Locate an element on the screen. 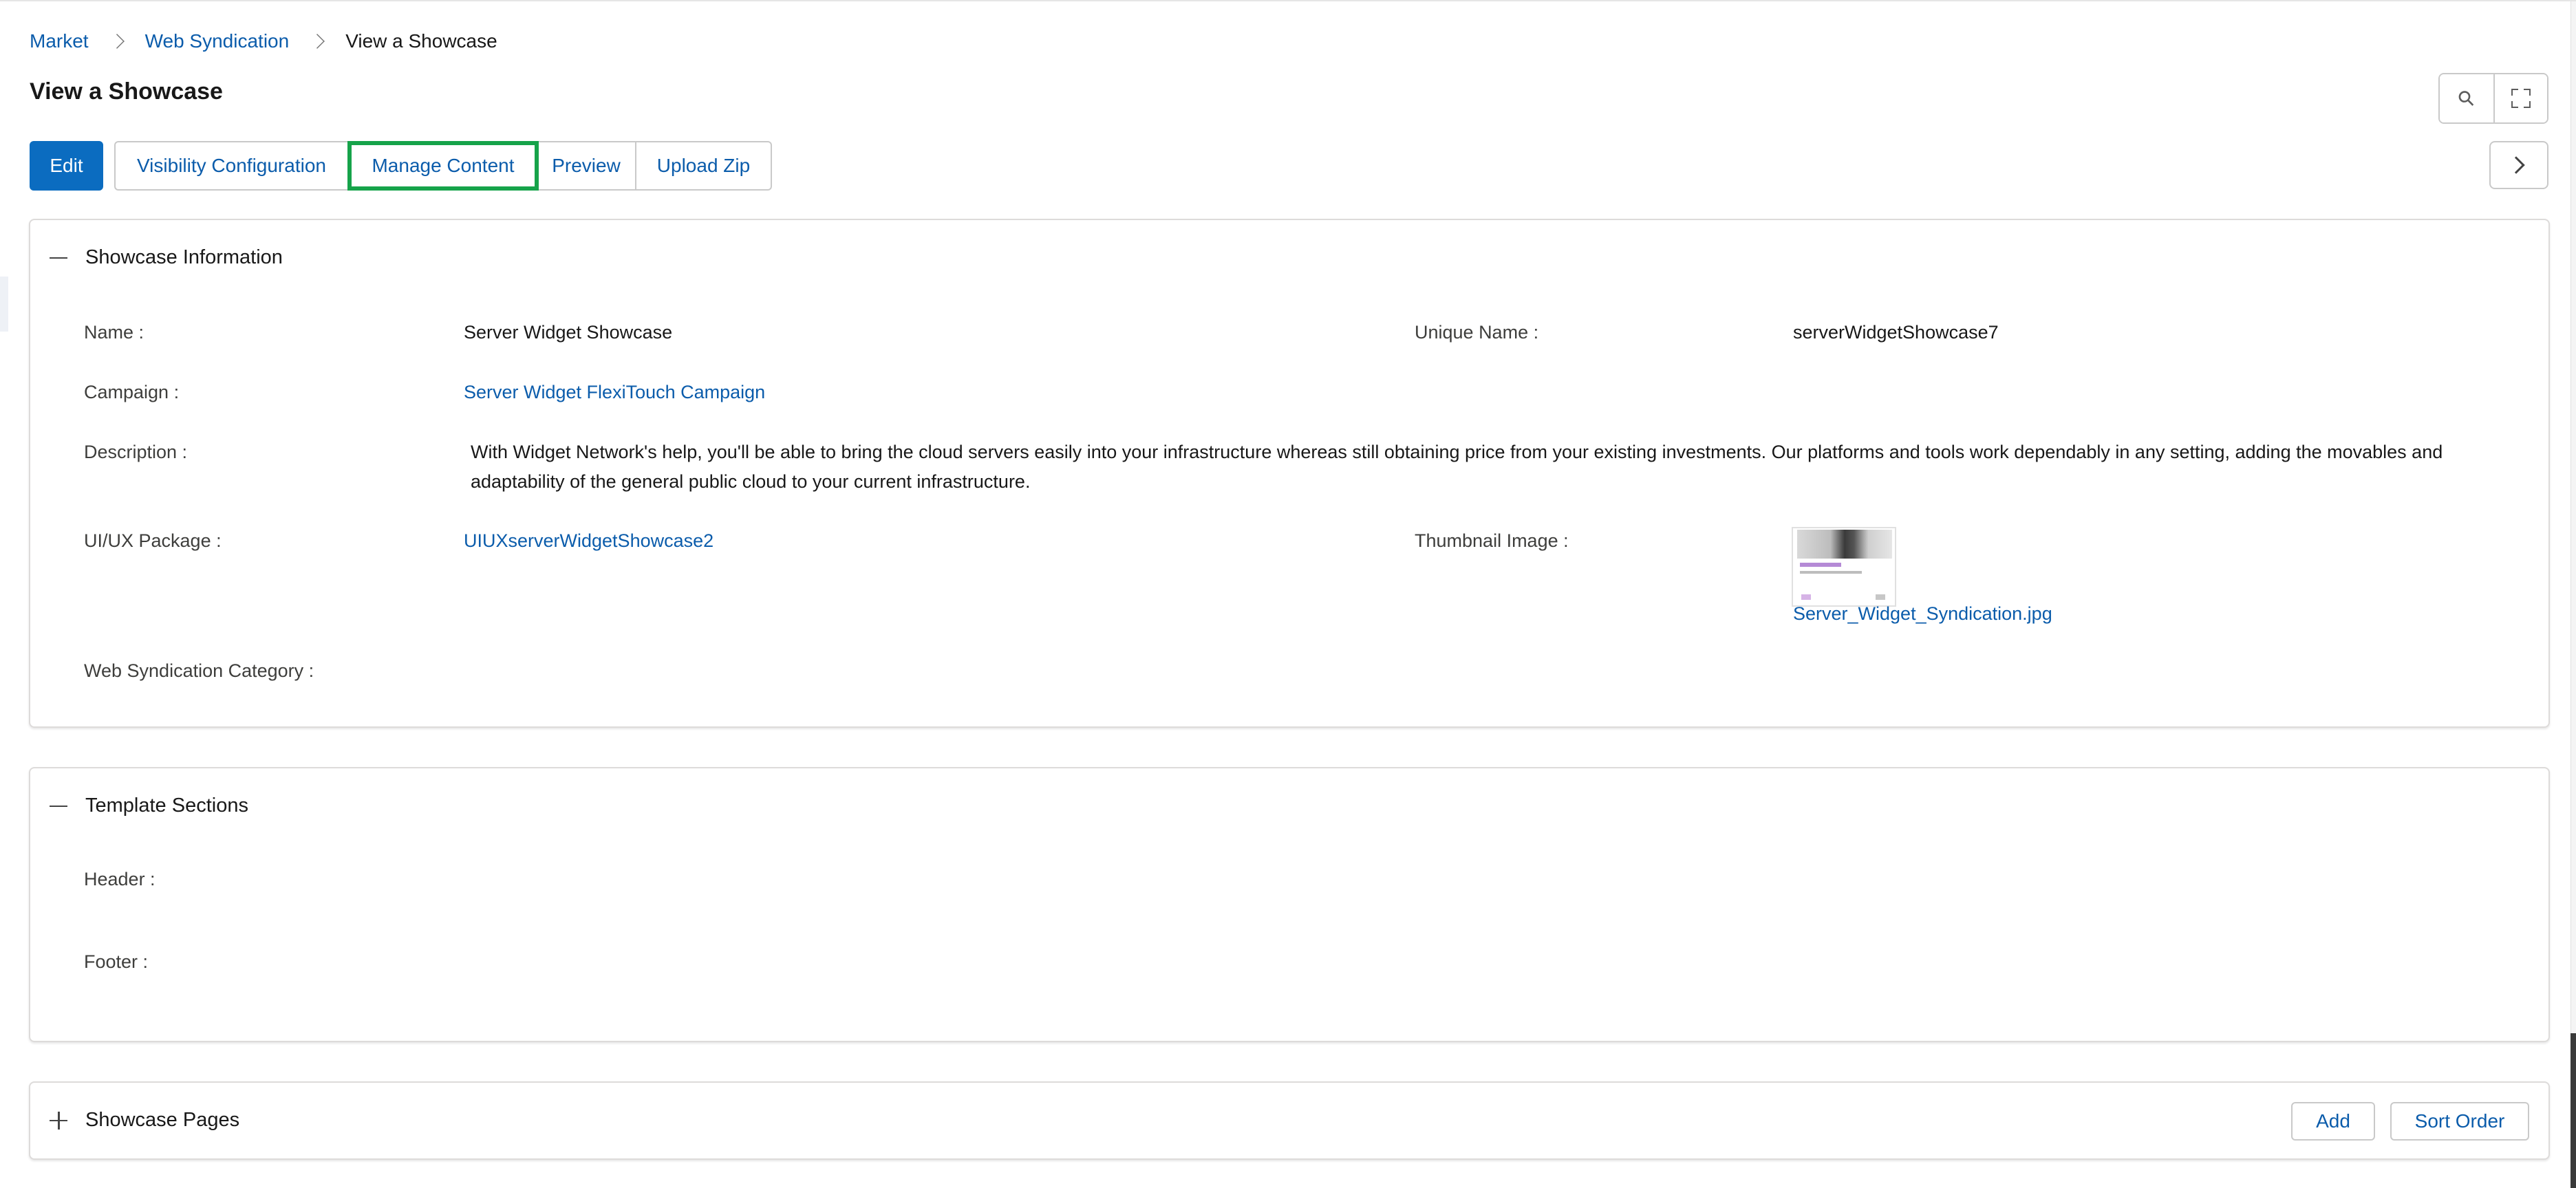 This screenshot has width=2576, height=1188. scrollbar-thumb is located at coordinates (2573, 1110).